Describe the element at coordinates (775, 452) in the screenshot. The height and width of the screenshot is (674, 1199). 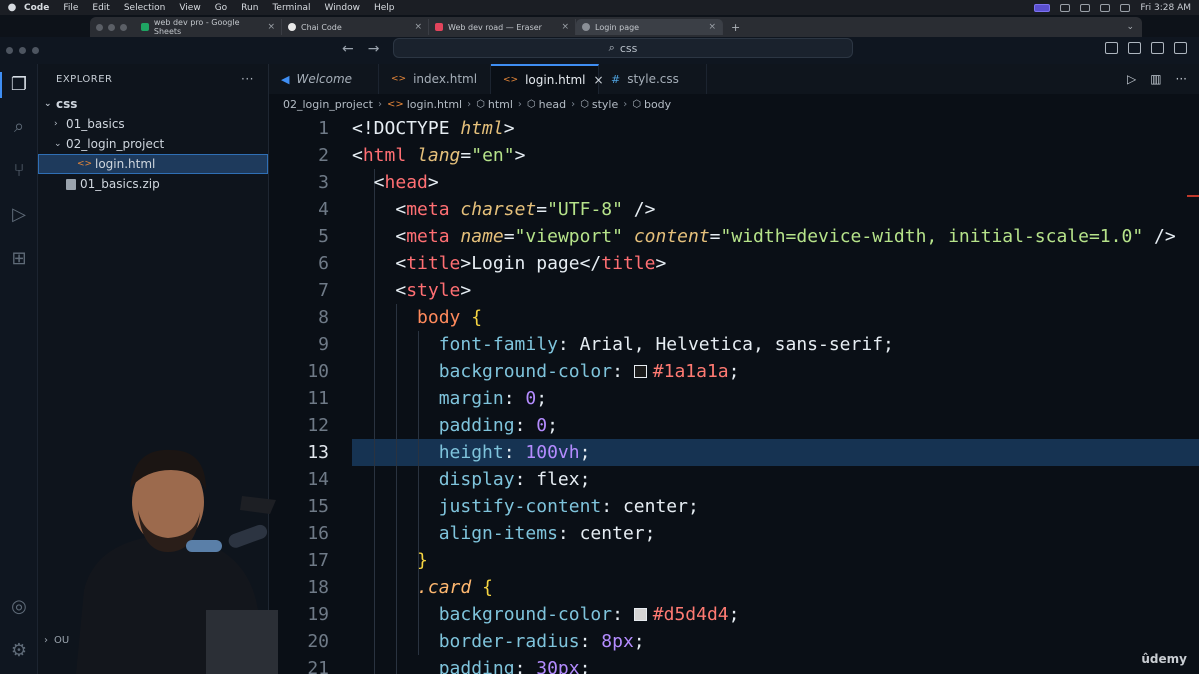
I see `code-line: height: 100vh;` at that location.